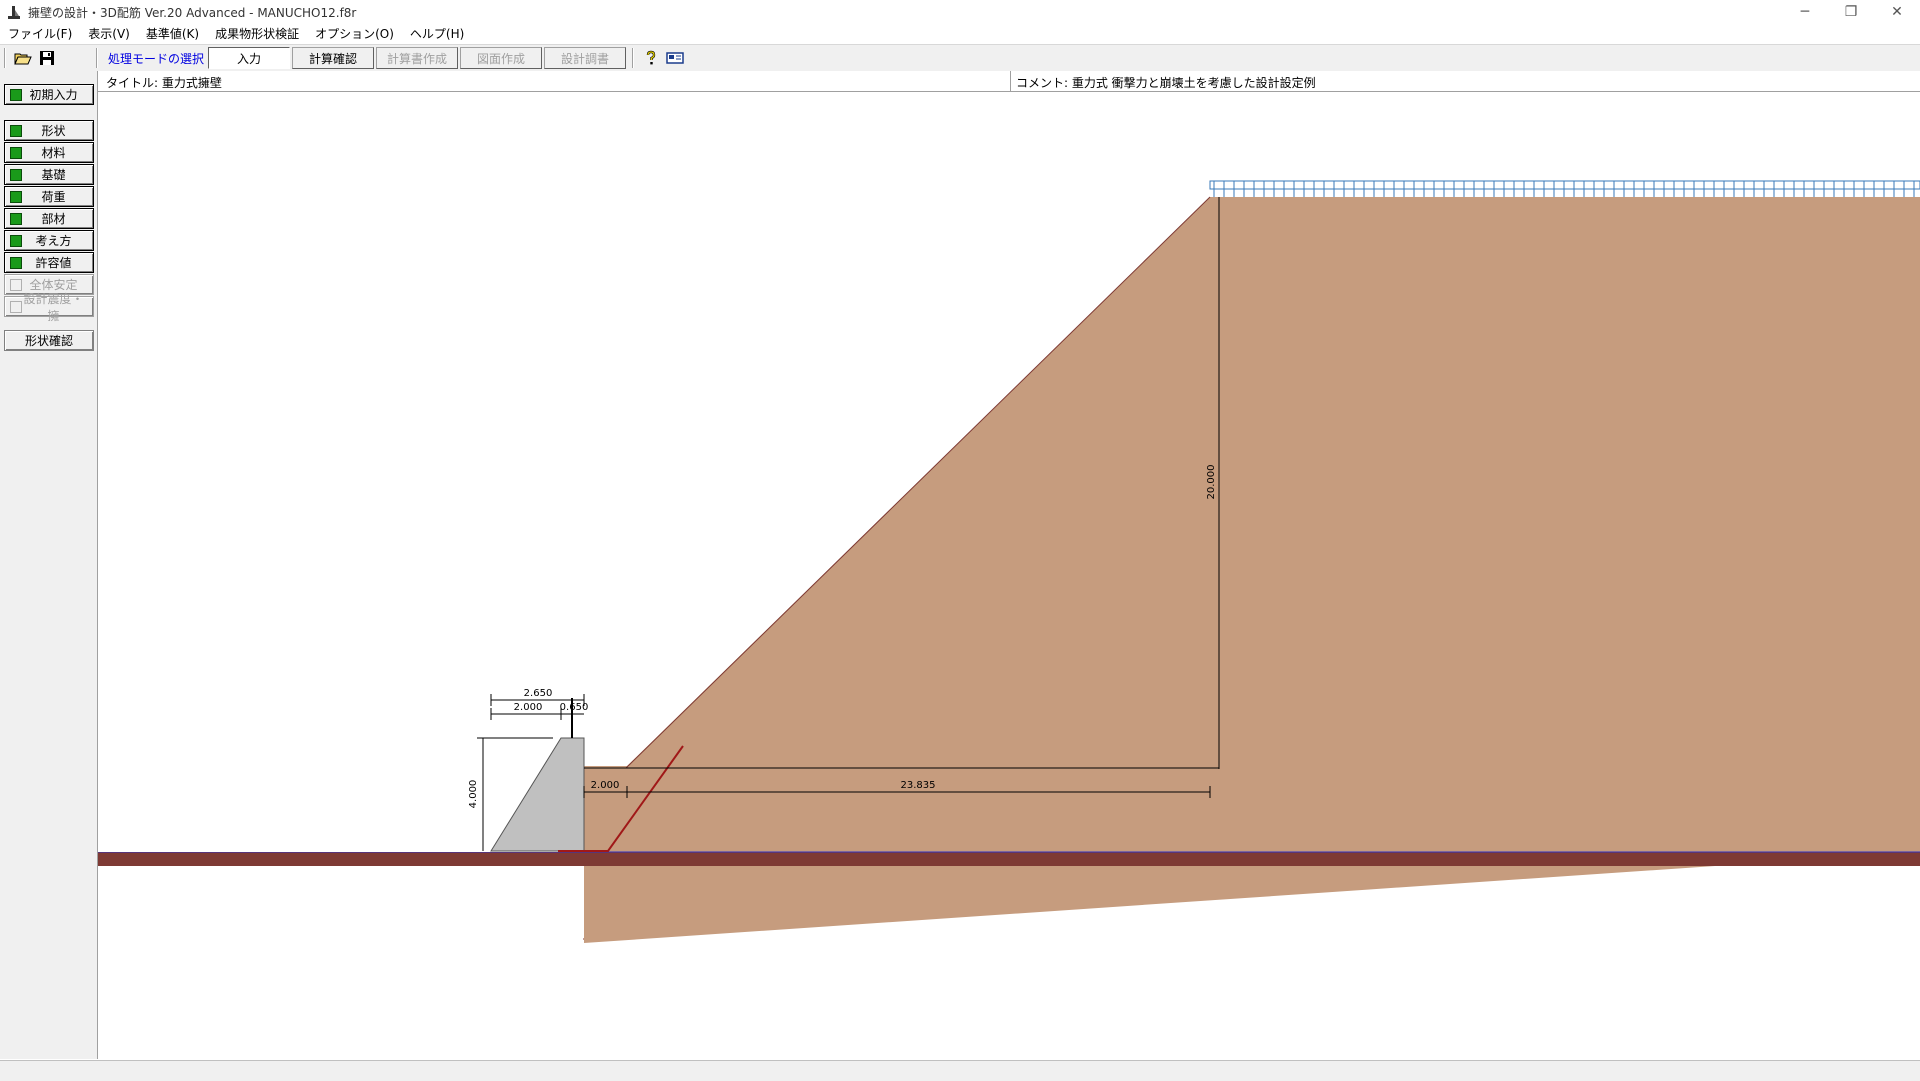  I want to click on sidebar-item-label: 設計震度・擁, so click(53, 307).